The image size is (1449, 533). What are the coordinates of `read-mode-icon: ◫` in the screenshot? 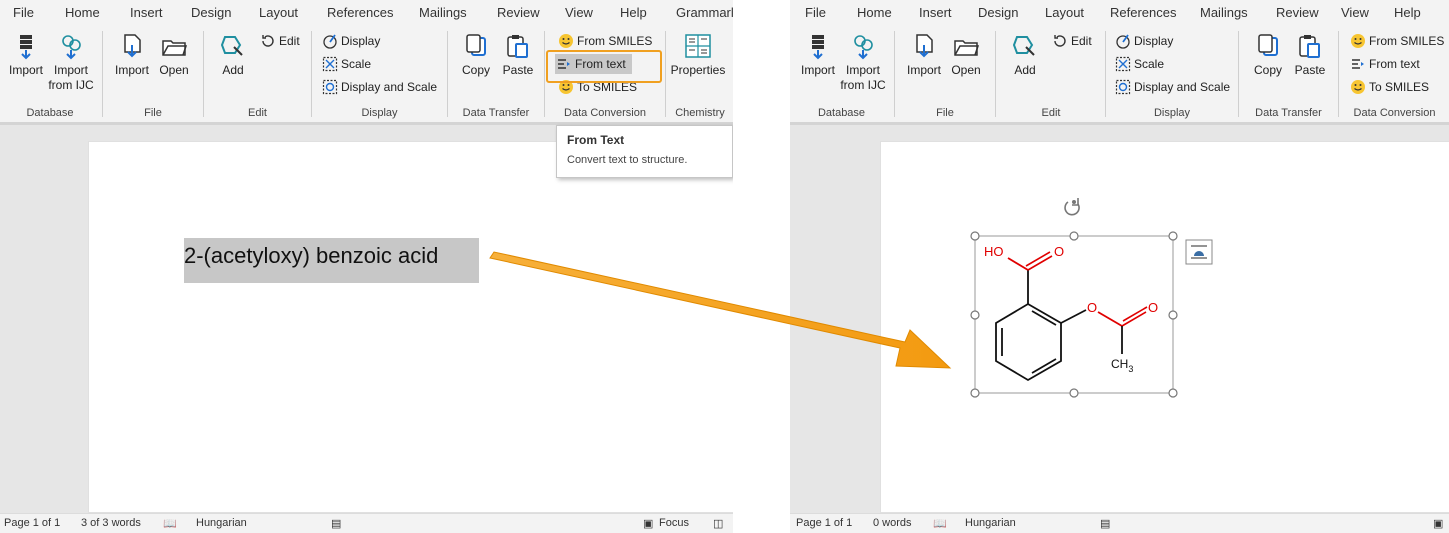 It's located at (718, 523).